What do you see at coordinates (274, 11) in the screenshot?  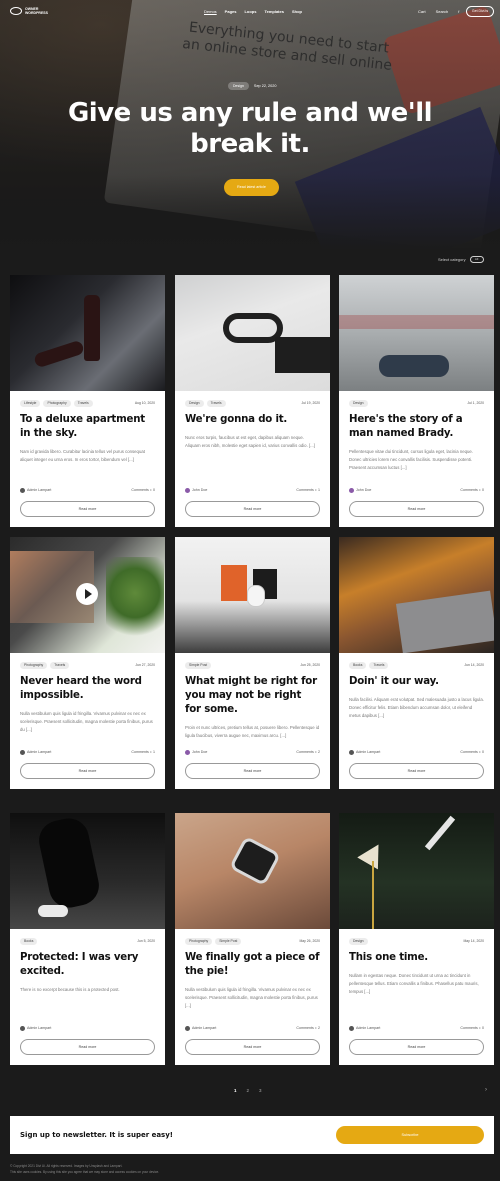 I see `menu-item-templates: Templates` at bounding box center [274, 11].